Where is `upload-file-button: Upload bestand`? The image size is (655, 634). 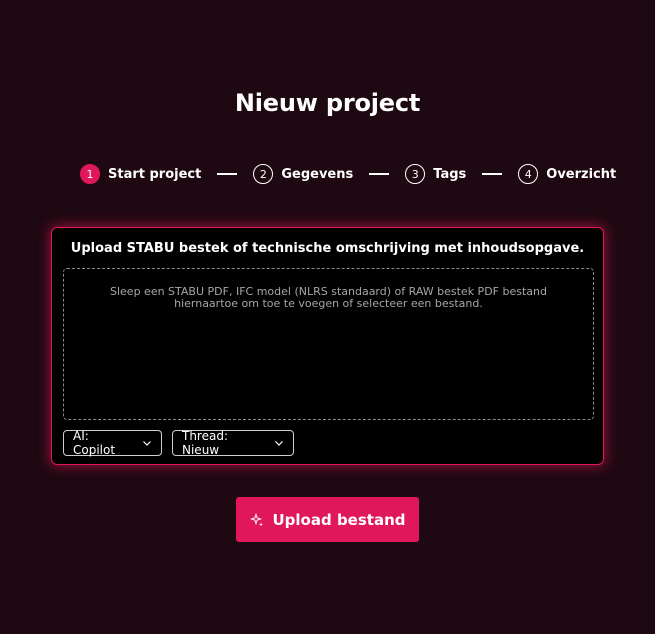
upload-file-button: Upload bestand is located at coordinates (327, 519).